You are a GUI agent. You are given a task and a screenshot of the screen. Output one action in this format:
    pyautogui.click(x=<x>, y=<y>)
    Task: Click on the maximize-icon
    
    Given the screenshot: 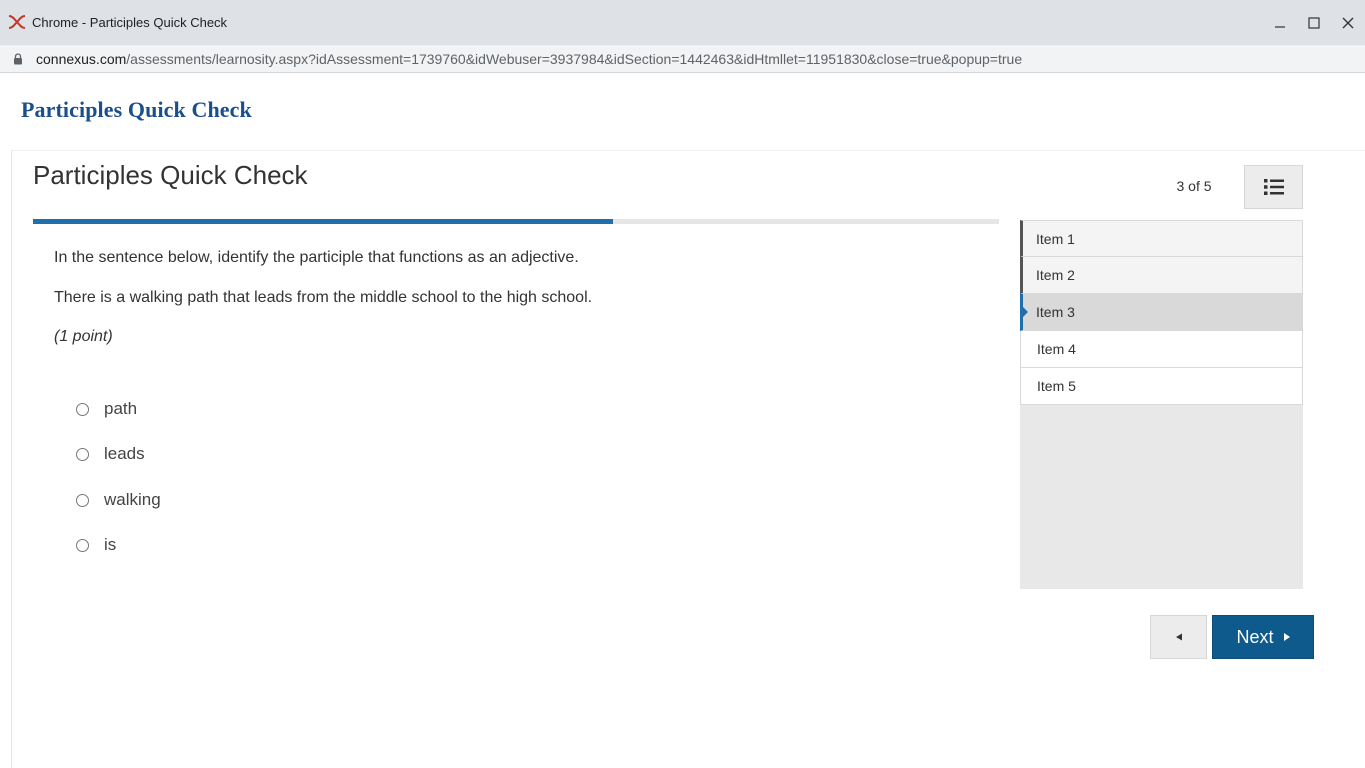 What is the action you would take?
    pyautogui.click(x=1314, y=22)
    